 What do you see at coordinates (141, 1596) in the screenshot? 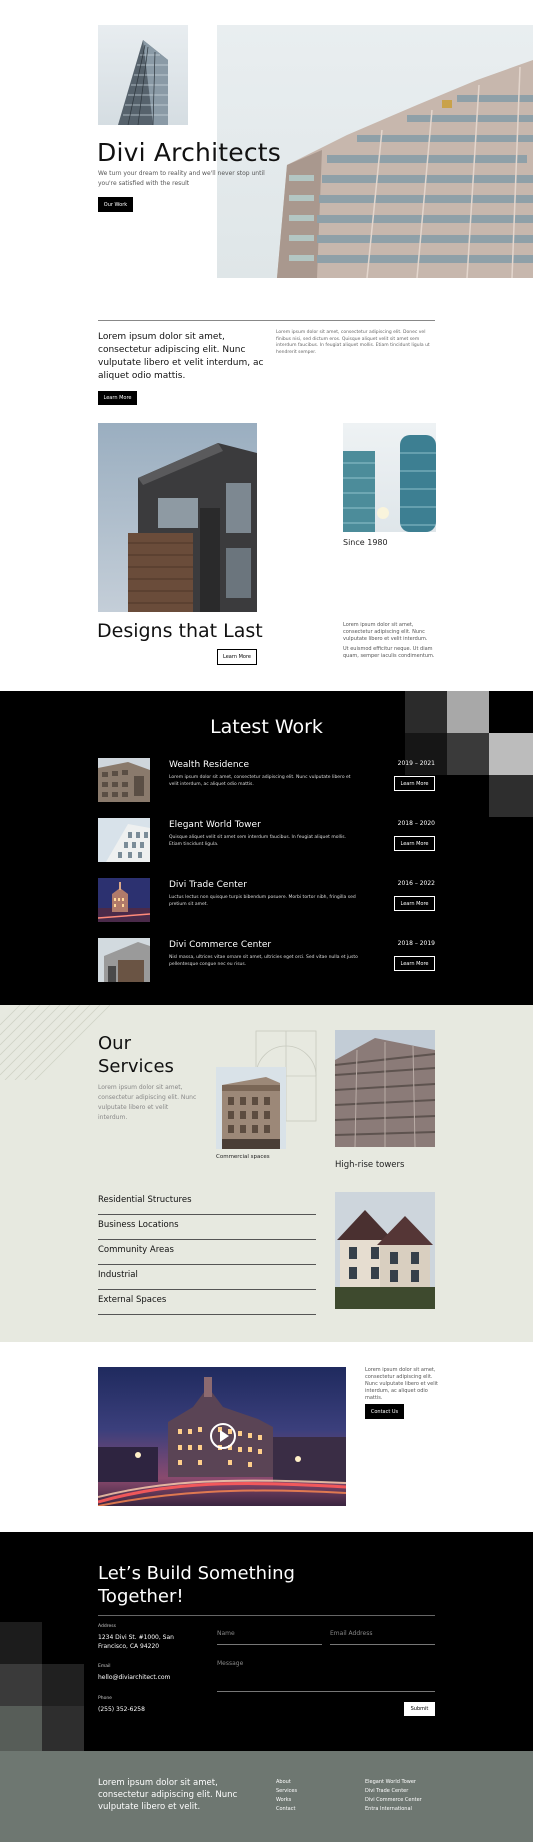
I see `contact-title-line: Together!` at bounding box center [141, 1596].